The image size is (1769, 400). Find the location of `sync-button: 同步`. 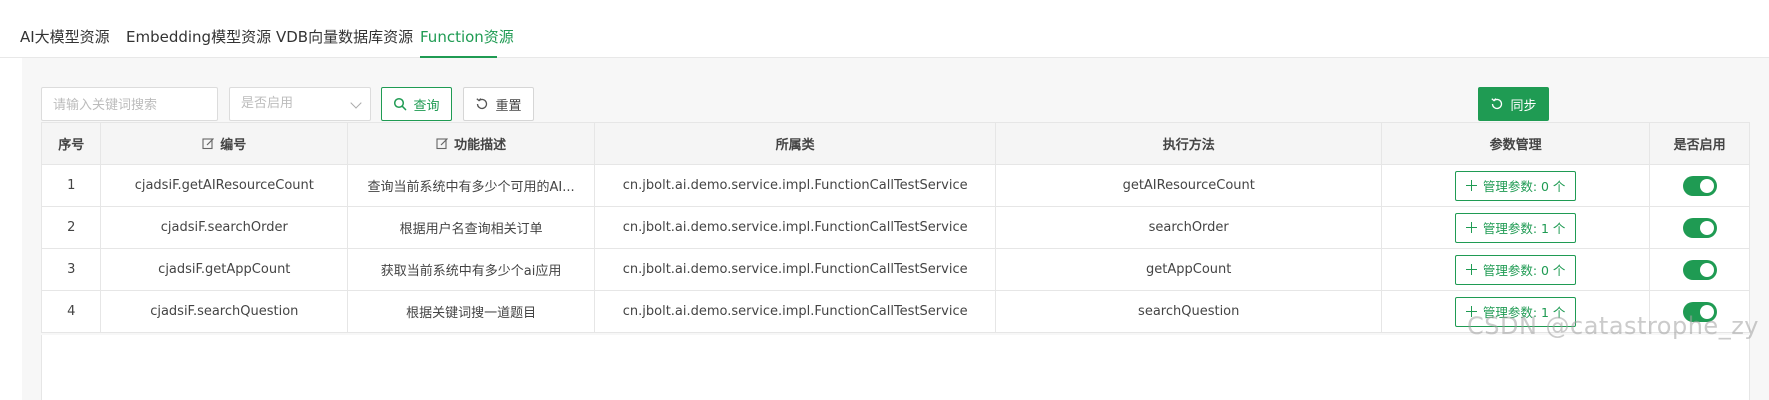

sync-button: 同步 is located at coordinates (1513, 104).